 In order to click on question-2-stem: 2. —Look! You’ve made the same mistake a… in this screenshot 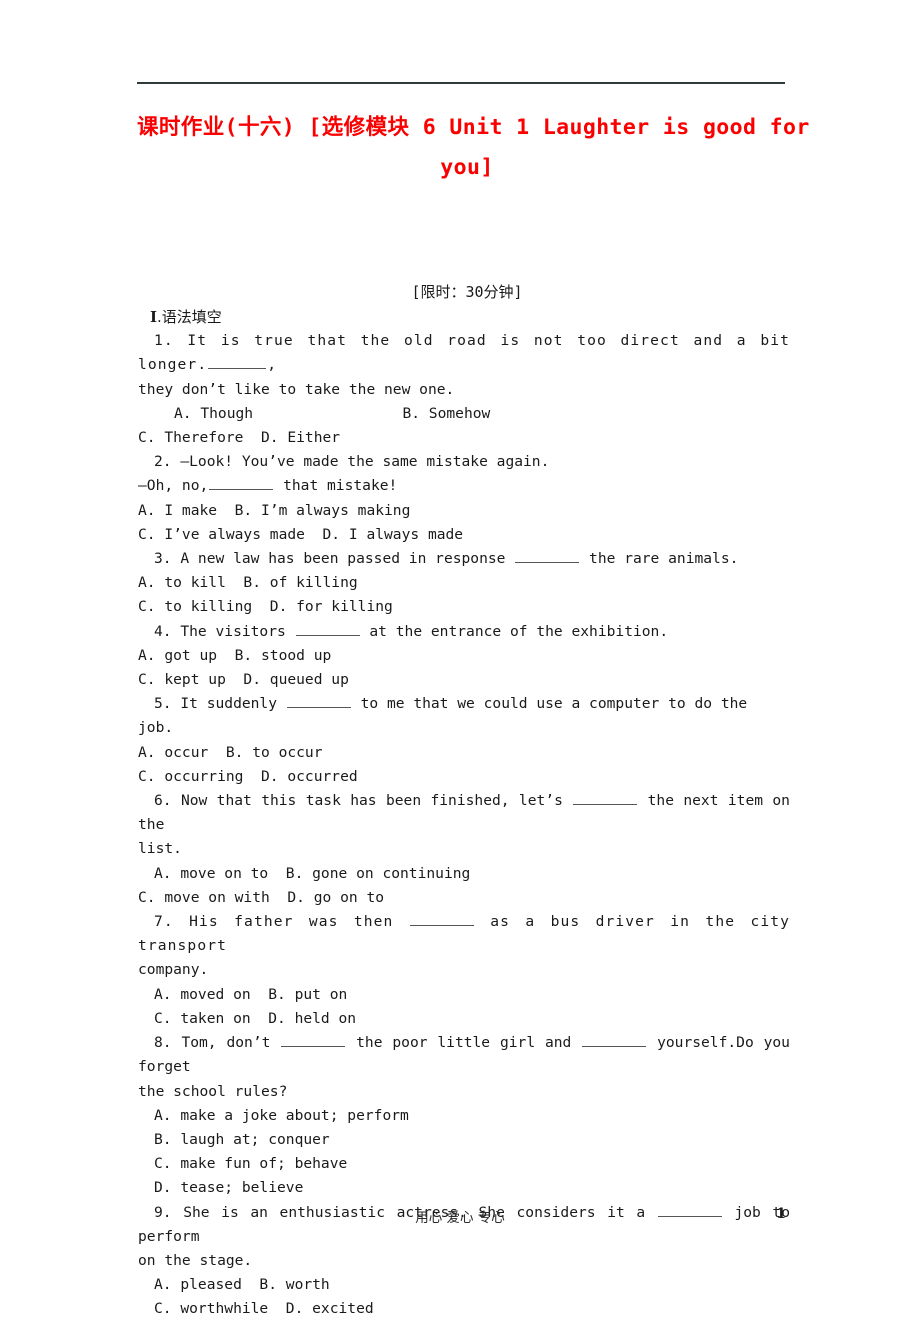, I will do `click(352, 462)`.